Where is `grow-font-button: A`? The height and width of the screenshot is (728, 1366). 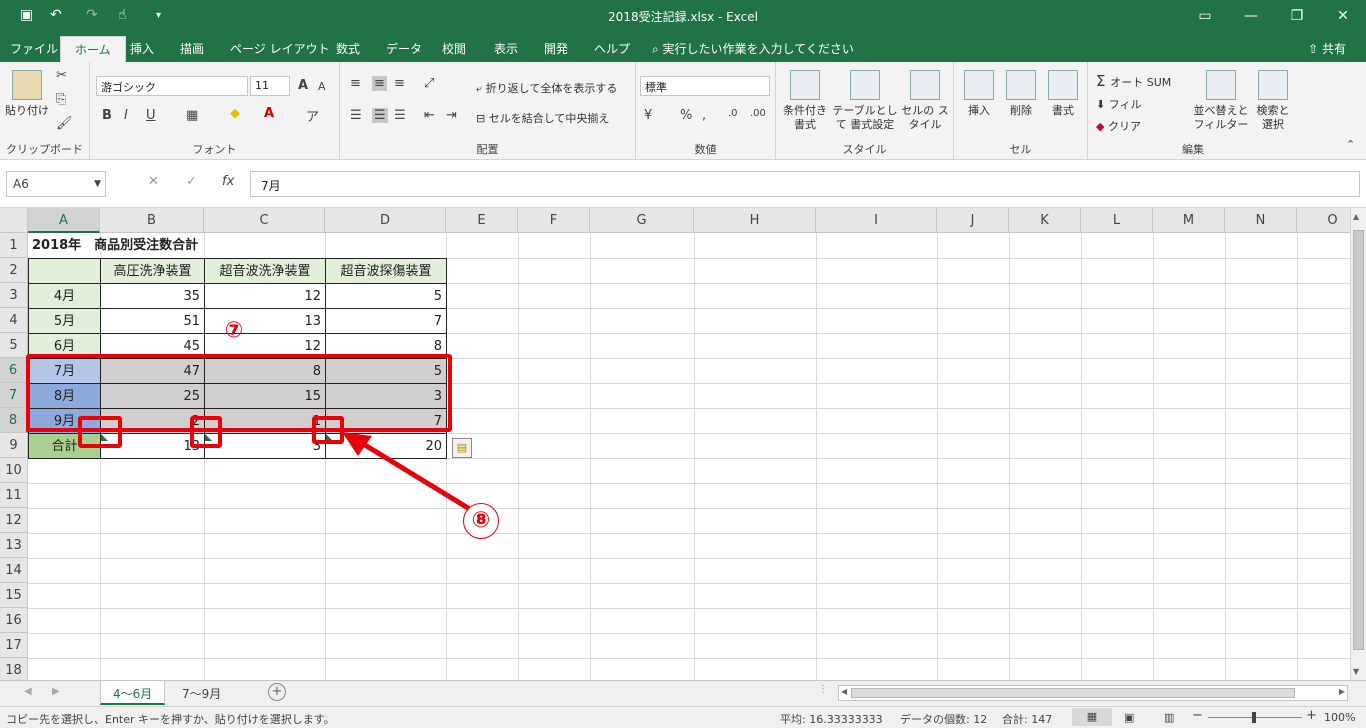
grow-font-button: A is located at coordinates (303, 85).